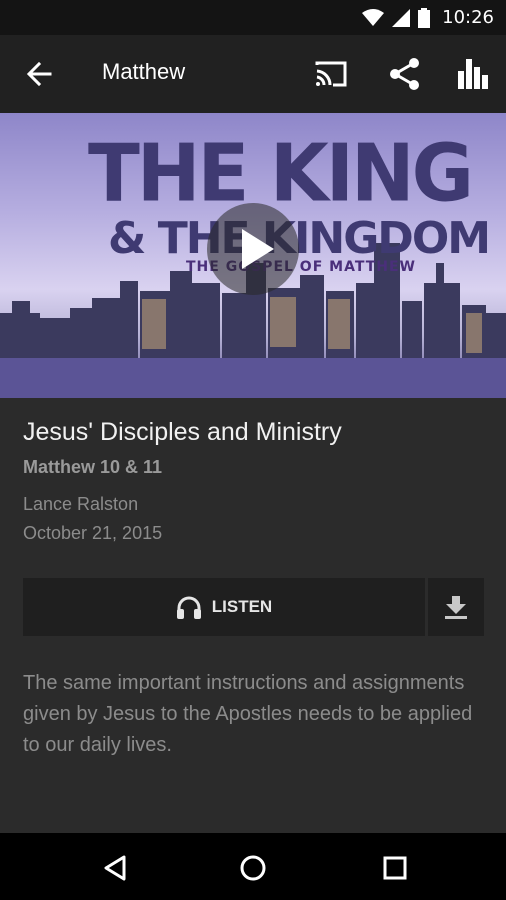 Image resolution: width=506 pixels, height=900 pixels. What do you see at coordinates (468, 17) in the screenshot?
I see `status-time: 10:26` at bounding box center [468, 17].